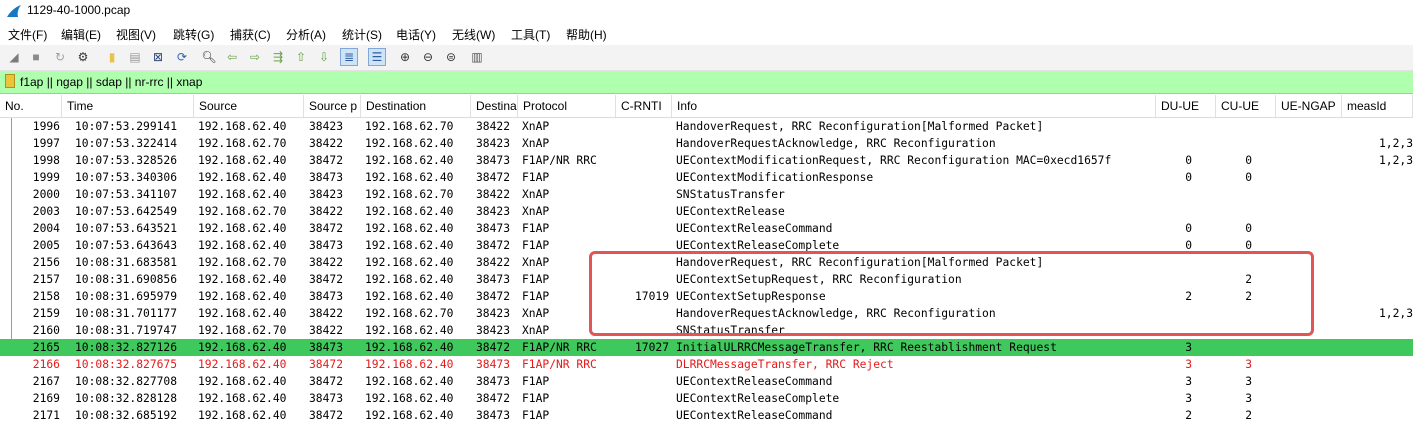 This screenshot has width=1413, height=424. Describe the element at coordinates (31, 106) in the screenshot. I see `column-header-no: No.` at that location.